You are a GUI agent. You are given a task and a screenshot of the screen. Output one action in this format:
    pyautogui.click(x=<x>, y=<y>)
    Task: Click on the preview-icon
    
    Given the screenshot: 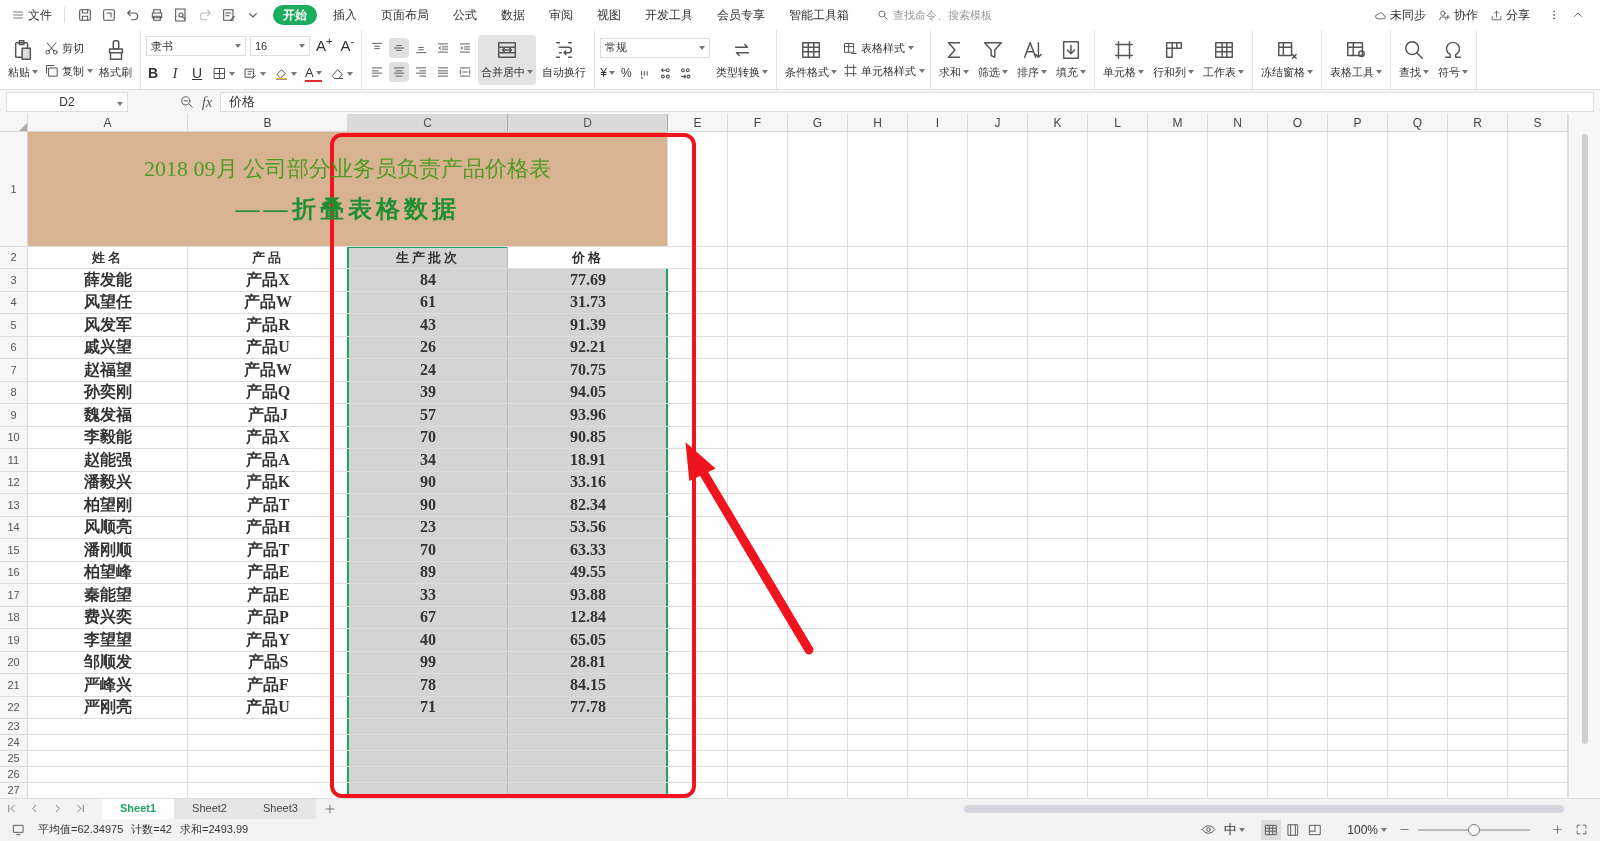 What is the action you would take?
    pyautogui.click(x=181, y=15)
    